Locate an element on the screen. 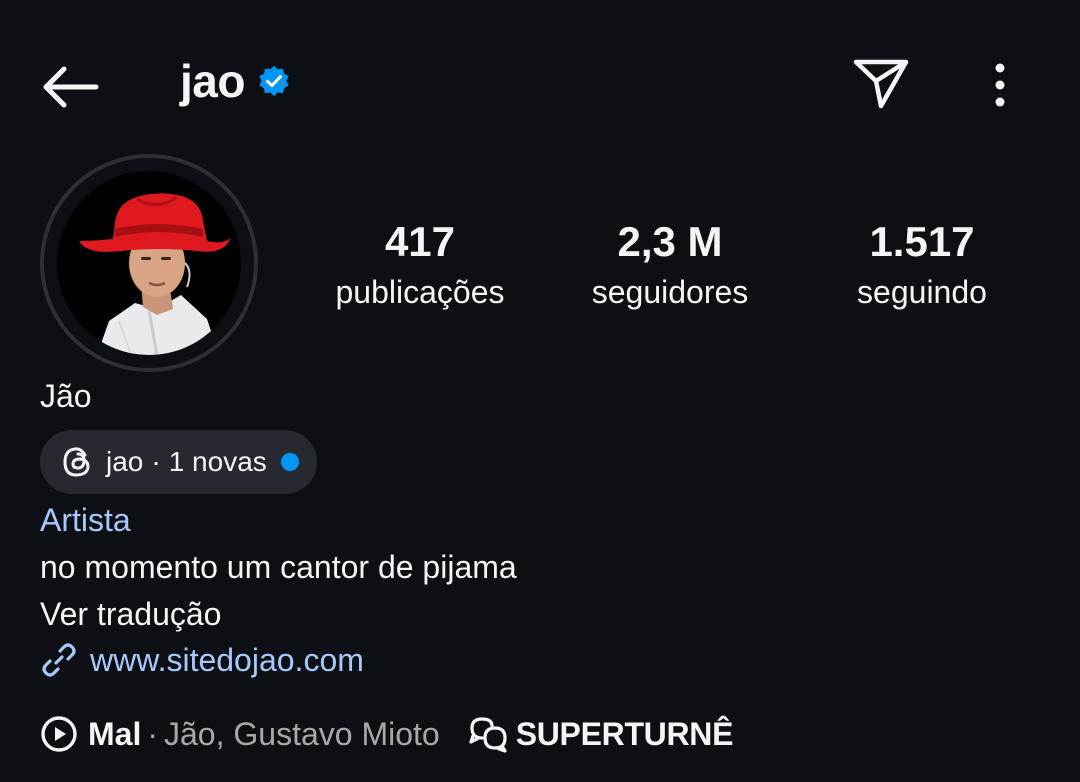 The height and width of the screenshot is (782, 1080). page-title: jao is located at coordinates (212, 81).